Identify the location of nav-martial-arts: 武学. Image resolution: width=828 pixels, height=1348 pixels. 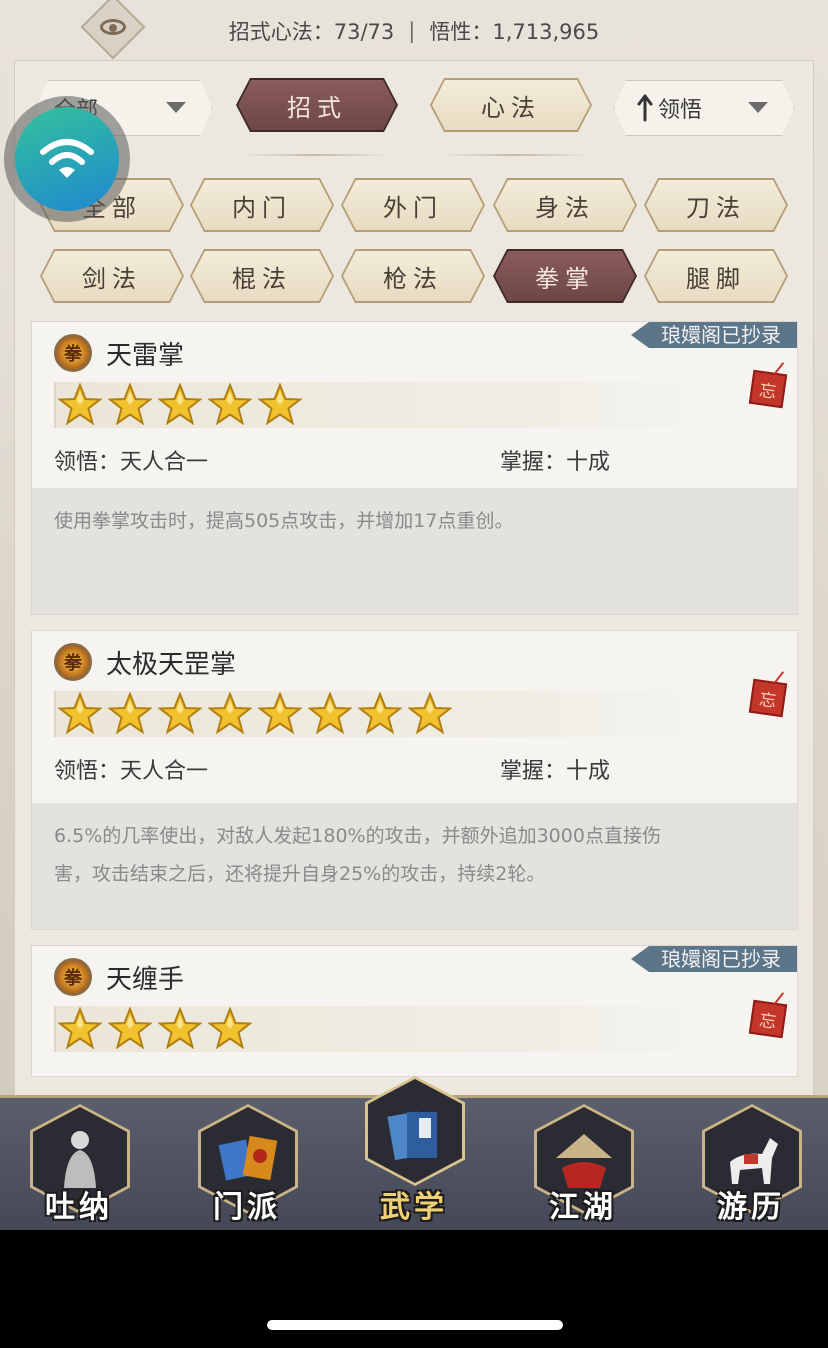
(414, 1153).